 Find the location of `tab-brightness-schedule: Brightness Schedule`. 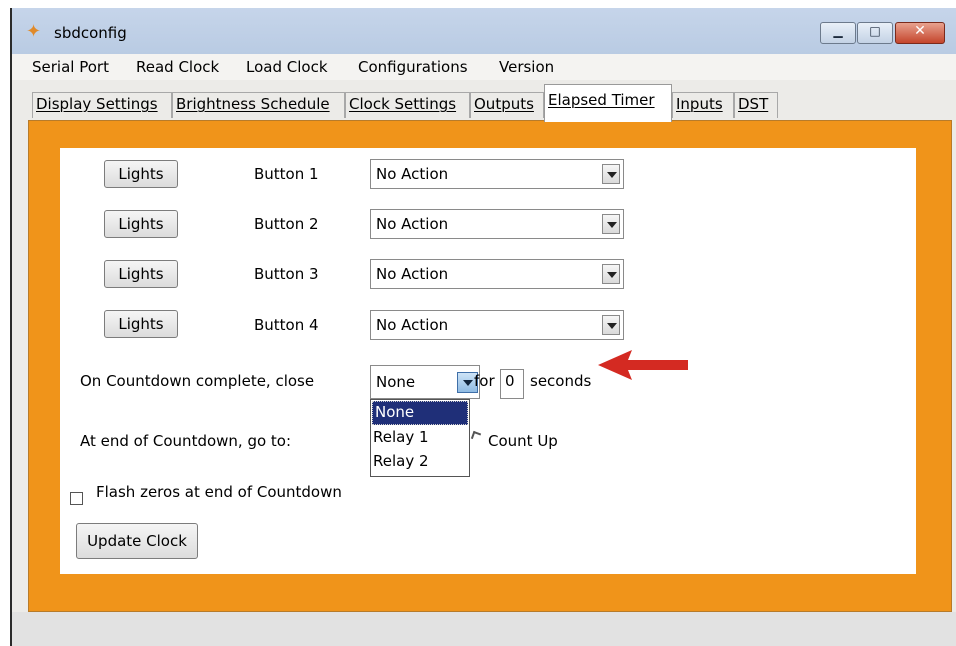

tab-brightness-schedule: Brightness Schedule is located at coordinates (258, 105).